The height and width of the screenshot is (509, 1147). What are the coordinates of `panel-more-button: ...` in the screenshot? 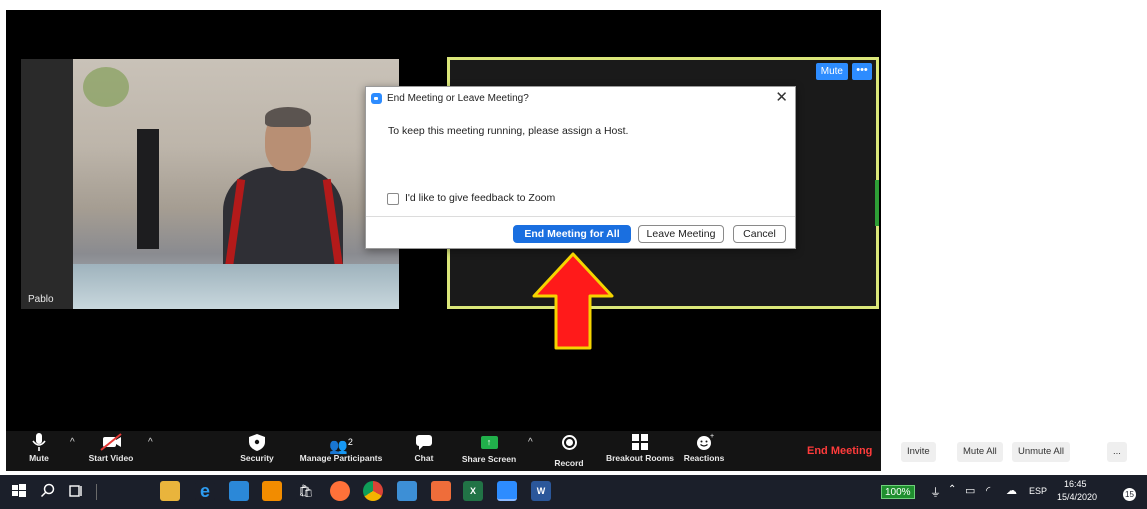 It's located at (1117, 452).